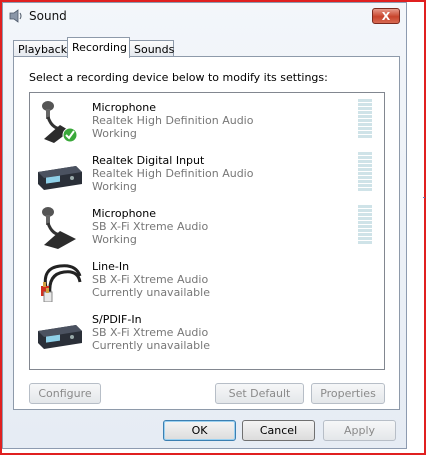 This screenshot has height=455, width=426. I want to click on title-bar: Sound X, so click(204, 16).